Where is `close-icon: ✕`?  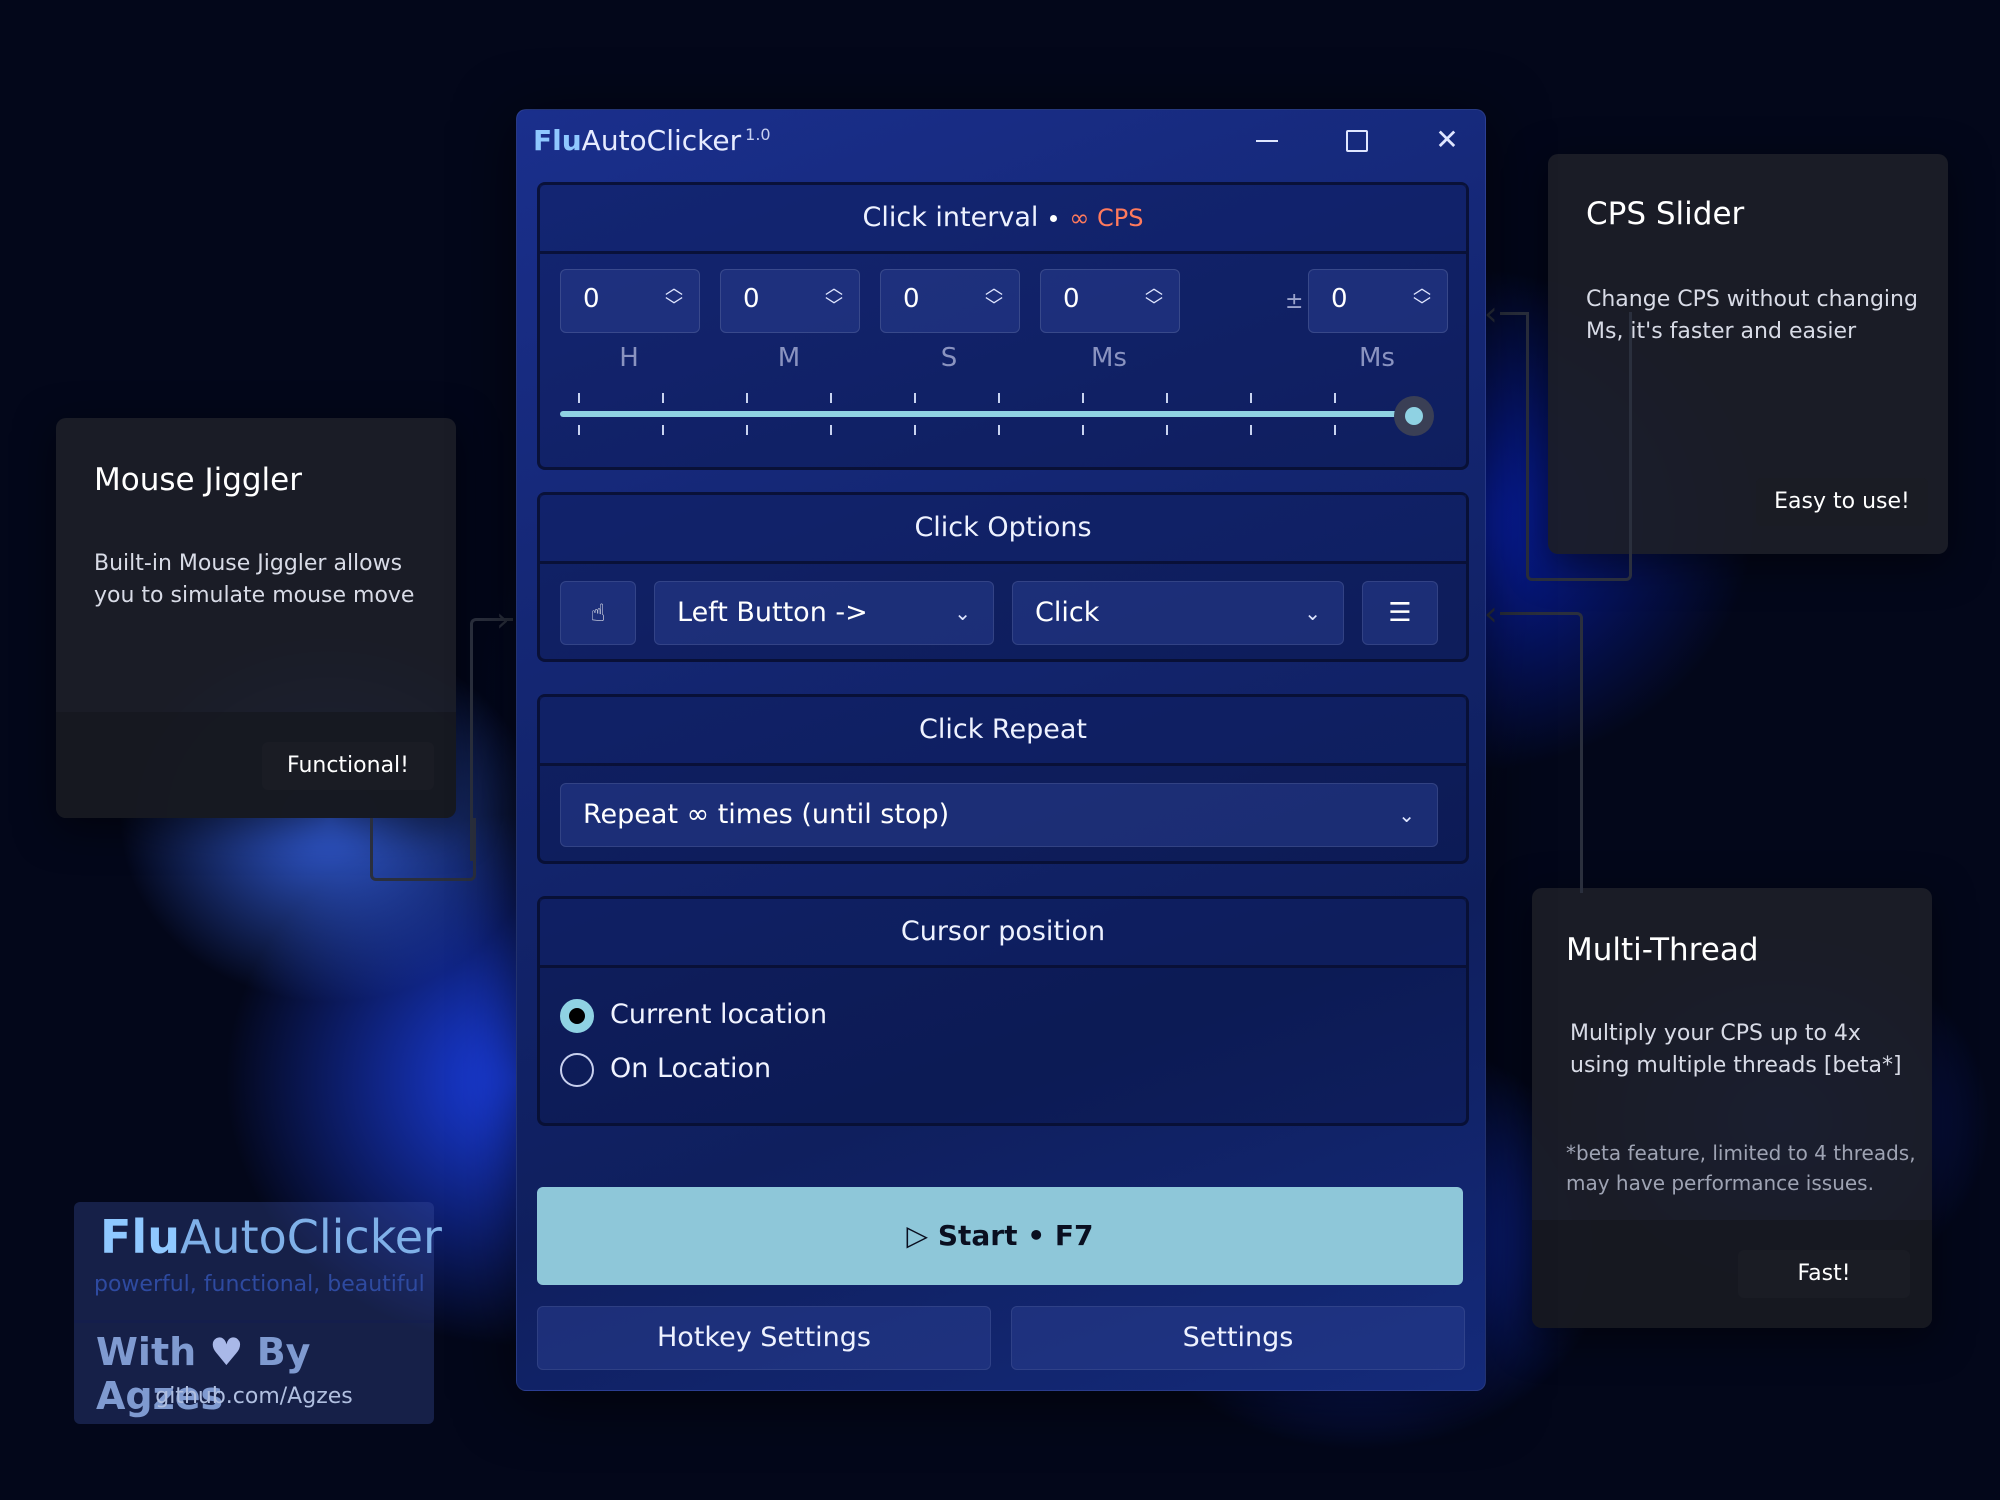
close-icon: ✕ is located at coordinates (1447, 139).